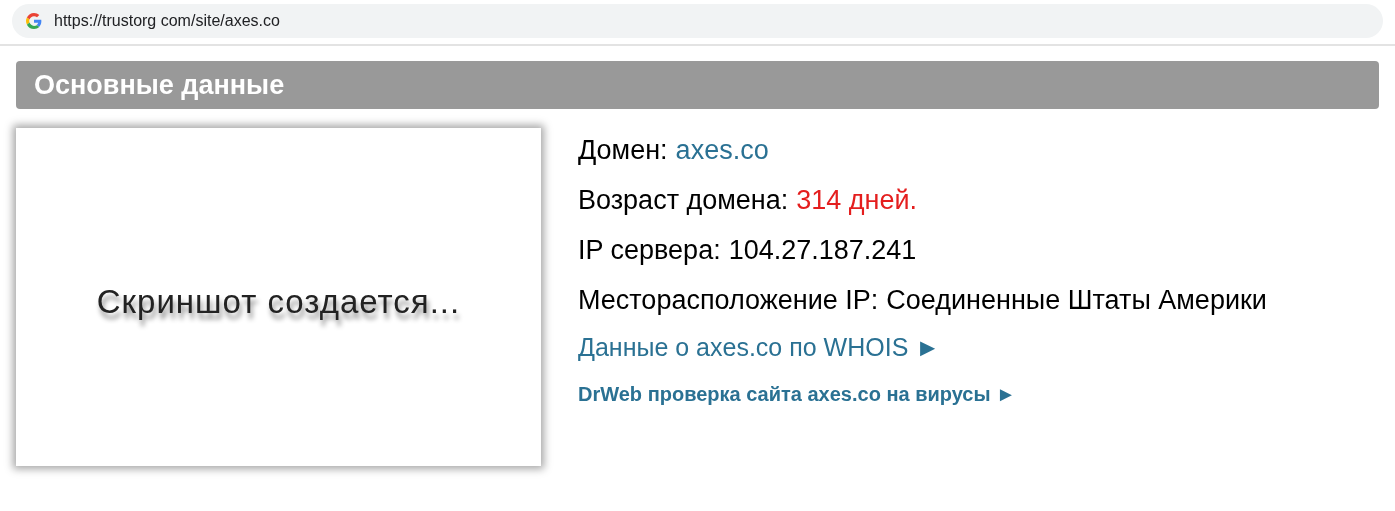  I want to click on field-label: Возраст домена:, so click(683, 200).